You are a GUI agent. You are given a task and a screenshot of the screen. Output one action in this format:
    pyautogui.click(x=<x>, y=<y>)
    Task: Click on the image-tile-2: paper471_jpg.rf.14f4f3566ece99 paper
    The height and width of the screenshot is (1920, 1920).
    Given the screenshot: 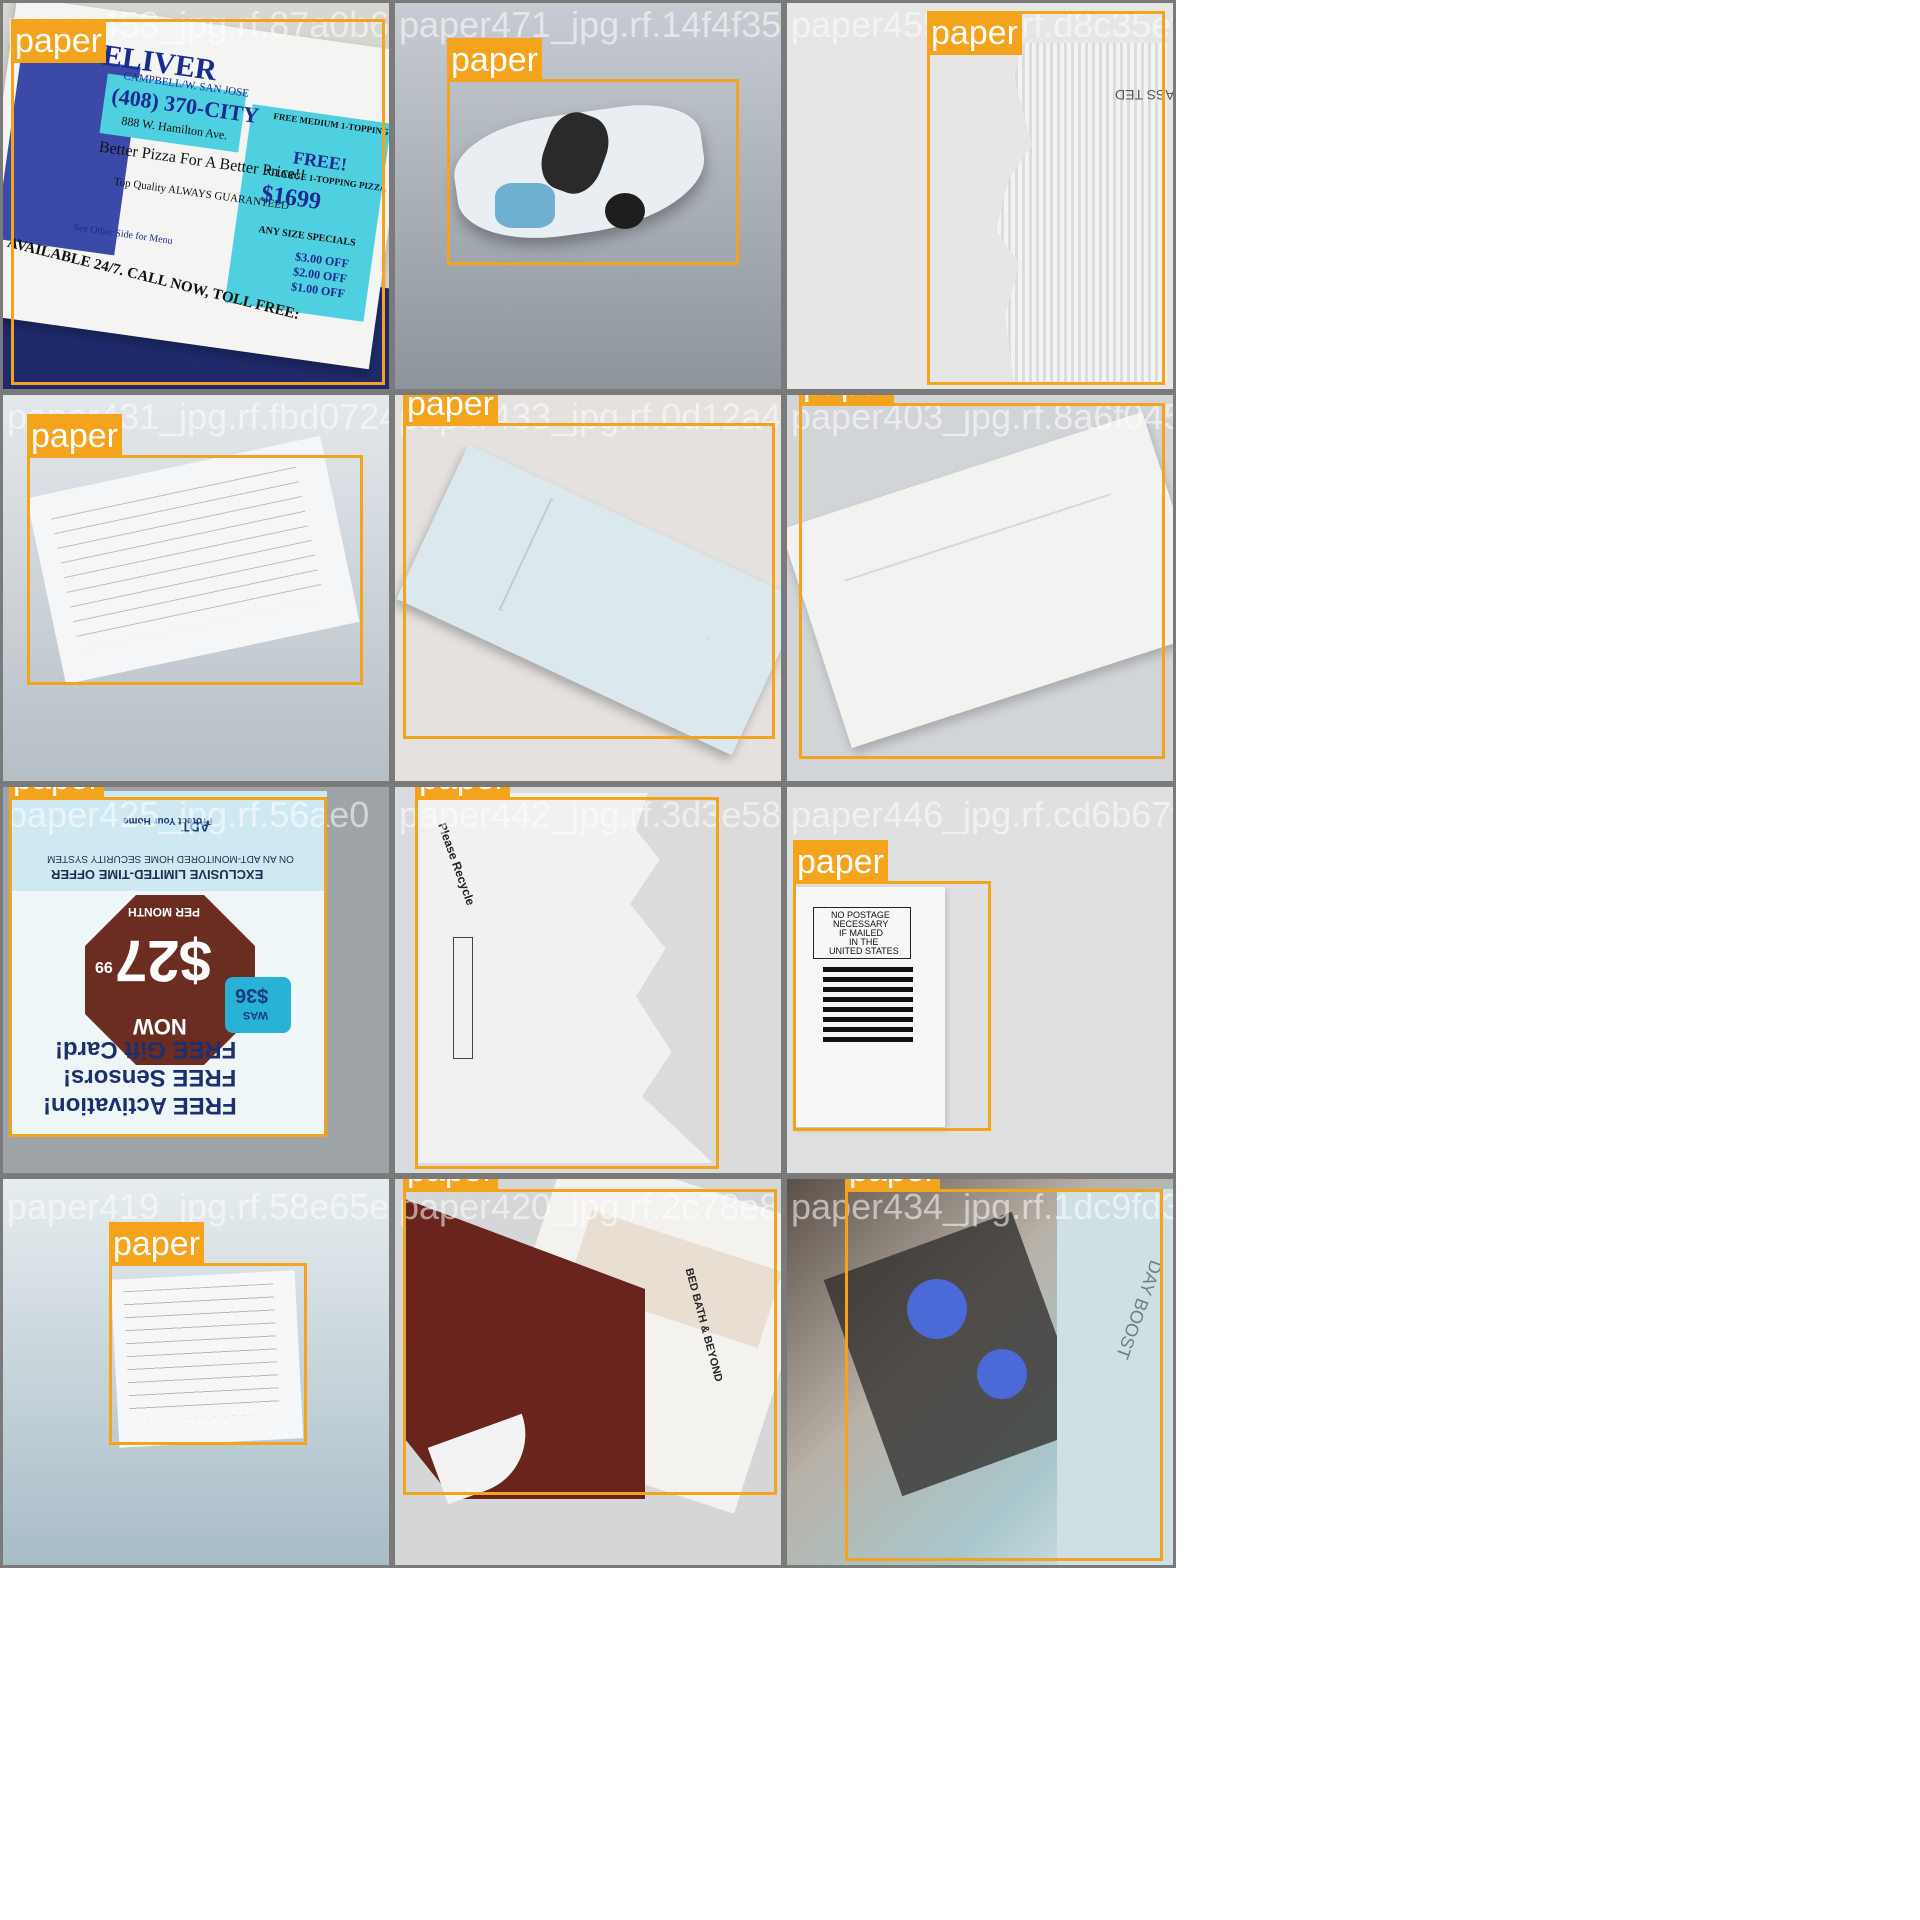 What is the action you would take?
    pyautogui.click(x=588, y=196)
    